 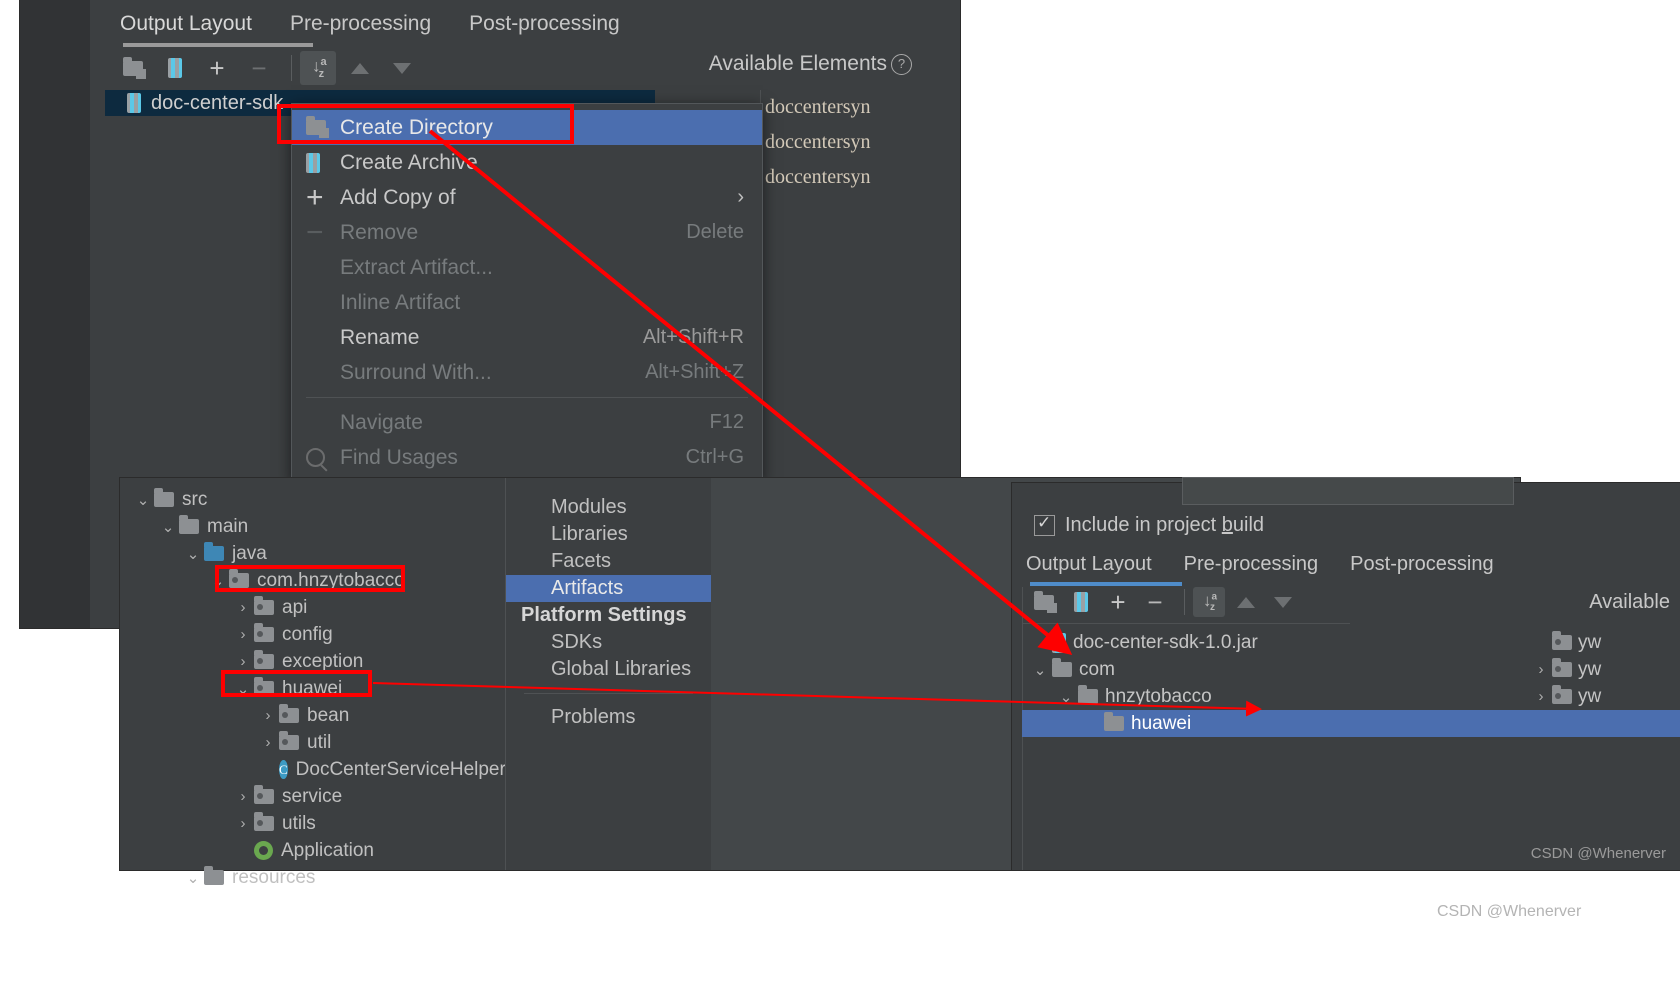 What do you see at coordinates (715, 232) in the screenshot?
I see `menu-item-shortcut: Delete` at bounding box center [715, 232].